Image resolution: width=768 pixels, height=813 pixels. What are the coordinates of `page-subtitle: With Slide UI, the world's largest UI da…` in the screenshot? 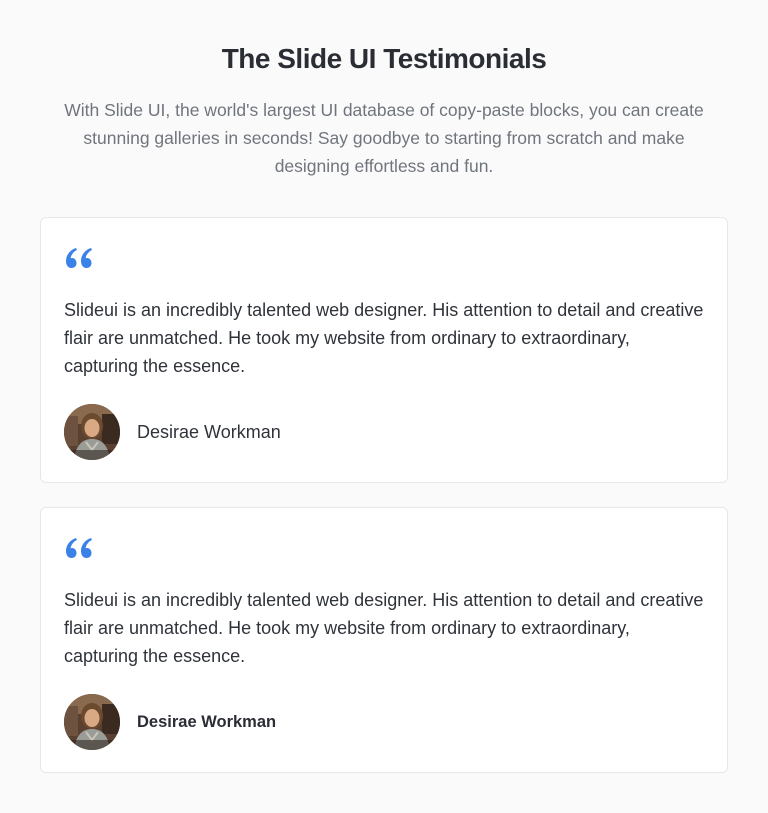 It's located at (384, 138).